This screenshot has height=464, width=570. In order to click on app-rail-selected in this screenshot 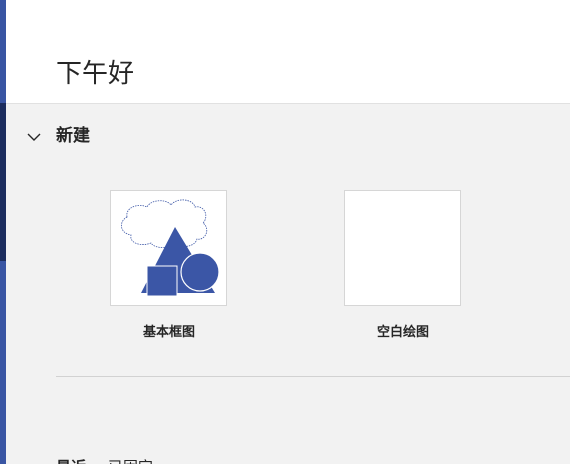, I will do `click(3, 182)`.